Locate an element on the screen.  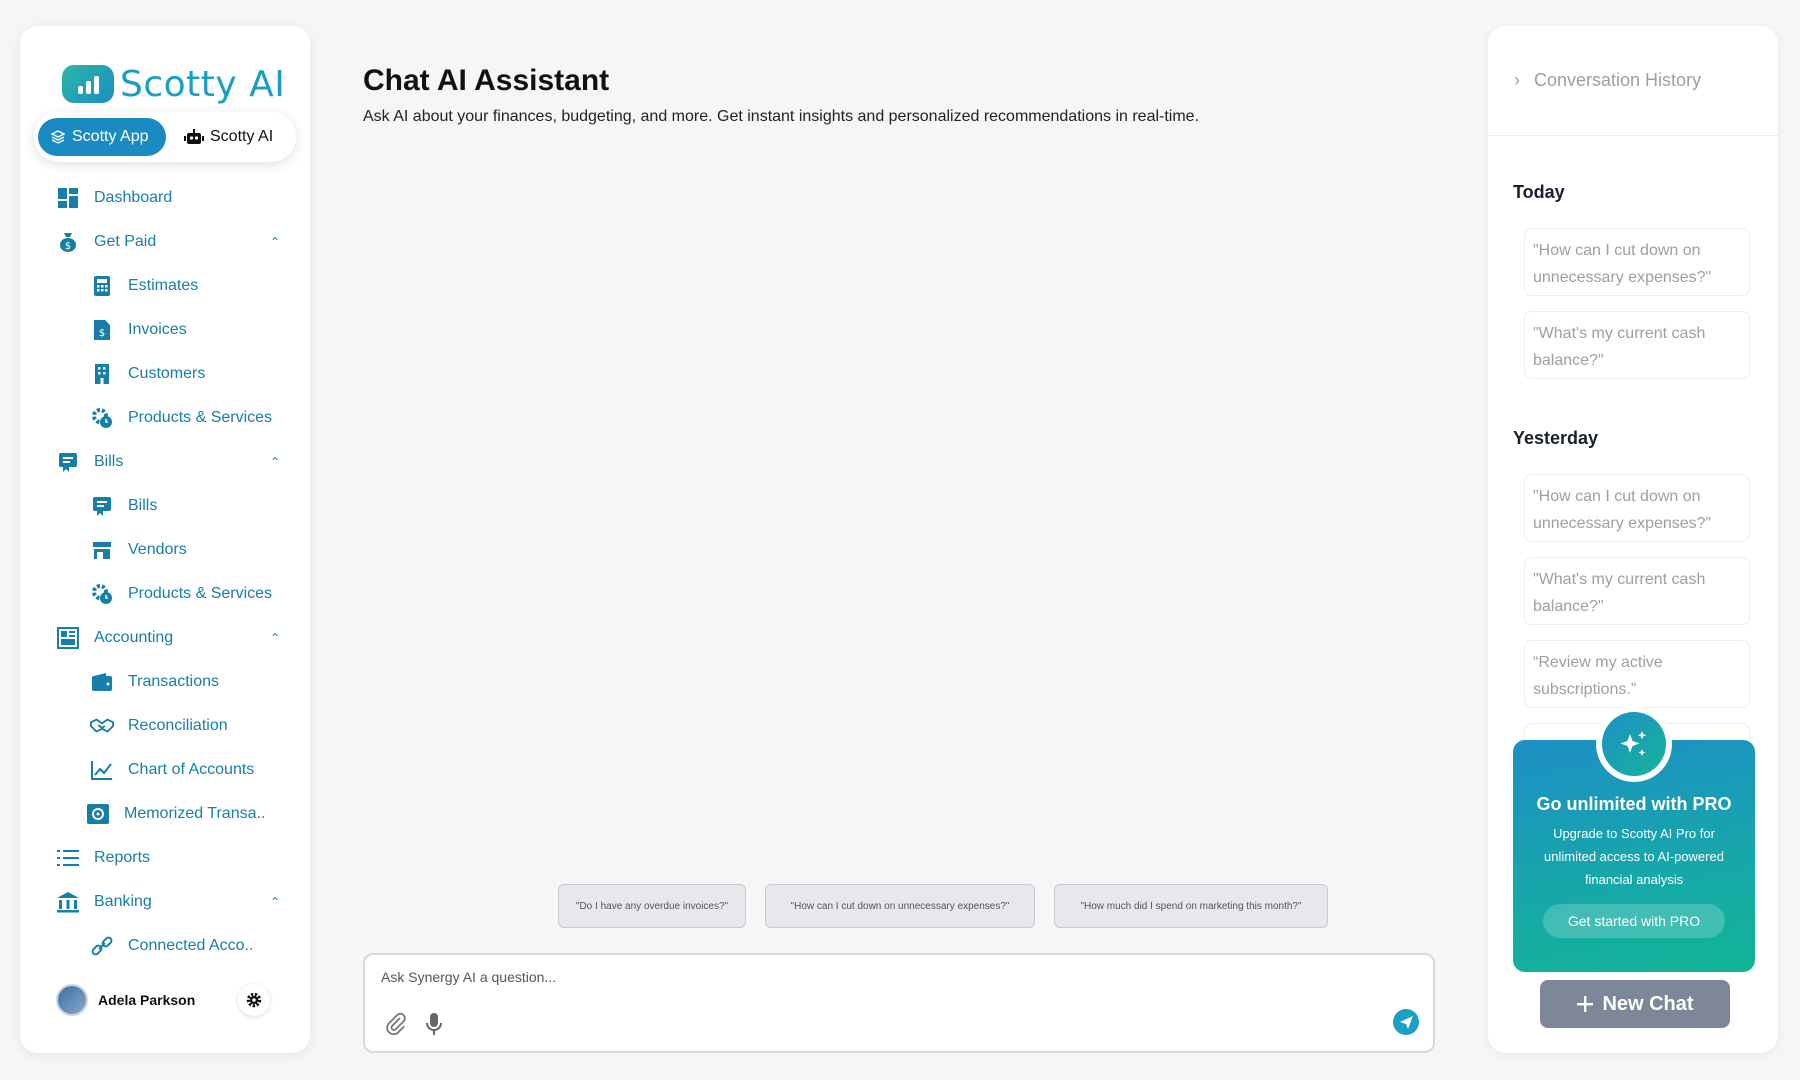
sidebar-item-label: Get Paid is located at coordinates (125, 241).